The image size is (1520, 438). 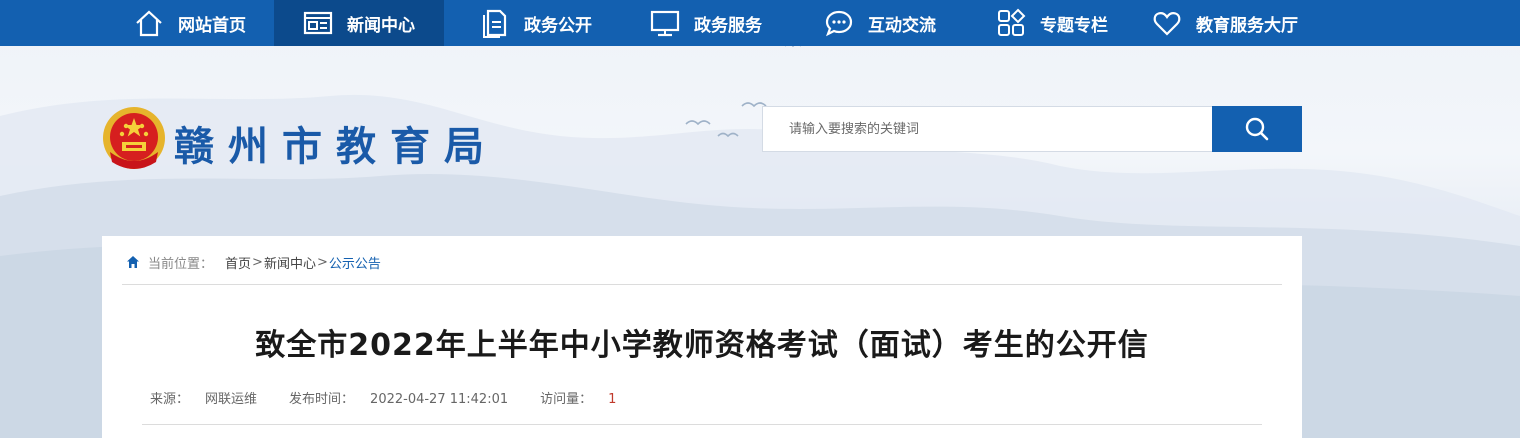 I want to click on nav-item-label: 政务服务, so click(x=728, y=25).